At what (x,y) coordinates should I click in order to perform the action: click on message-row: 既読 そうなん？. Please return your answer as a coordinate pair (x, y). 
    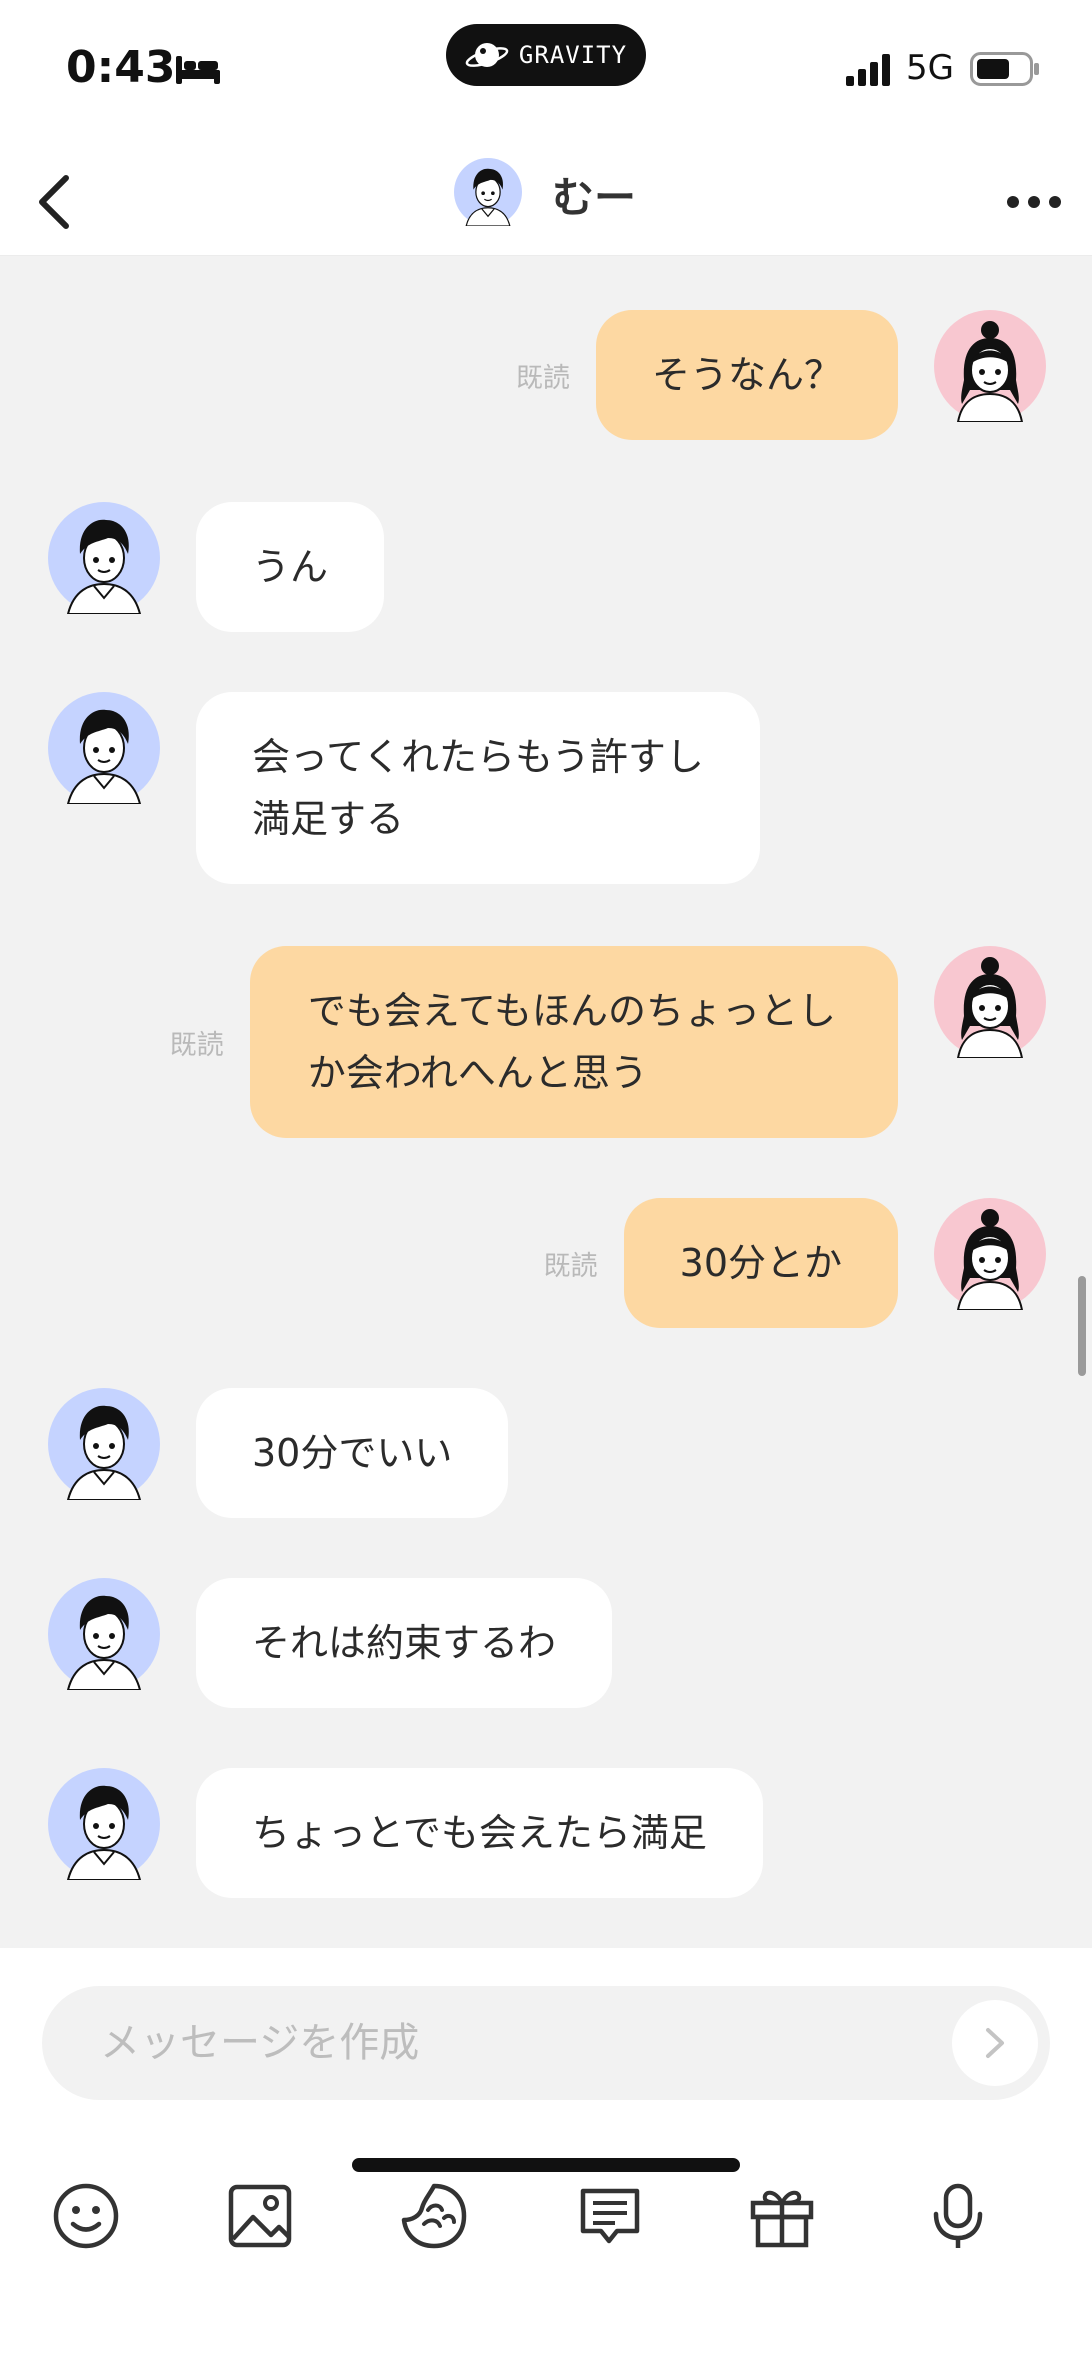
    Looking at the image, I should click on (781, 375).